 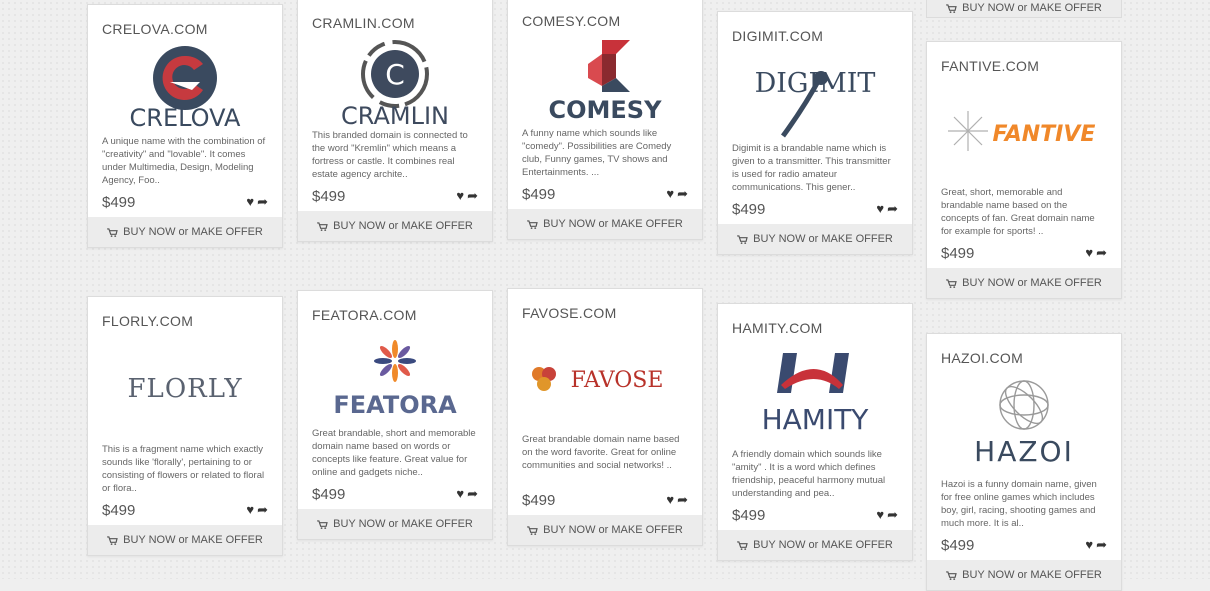 What do you see at coordinates (1024, 59) in the screenshot?
I see `domain-title: FANTIVE.COM` at bounding box center [1024, 59].